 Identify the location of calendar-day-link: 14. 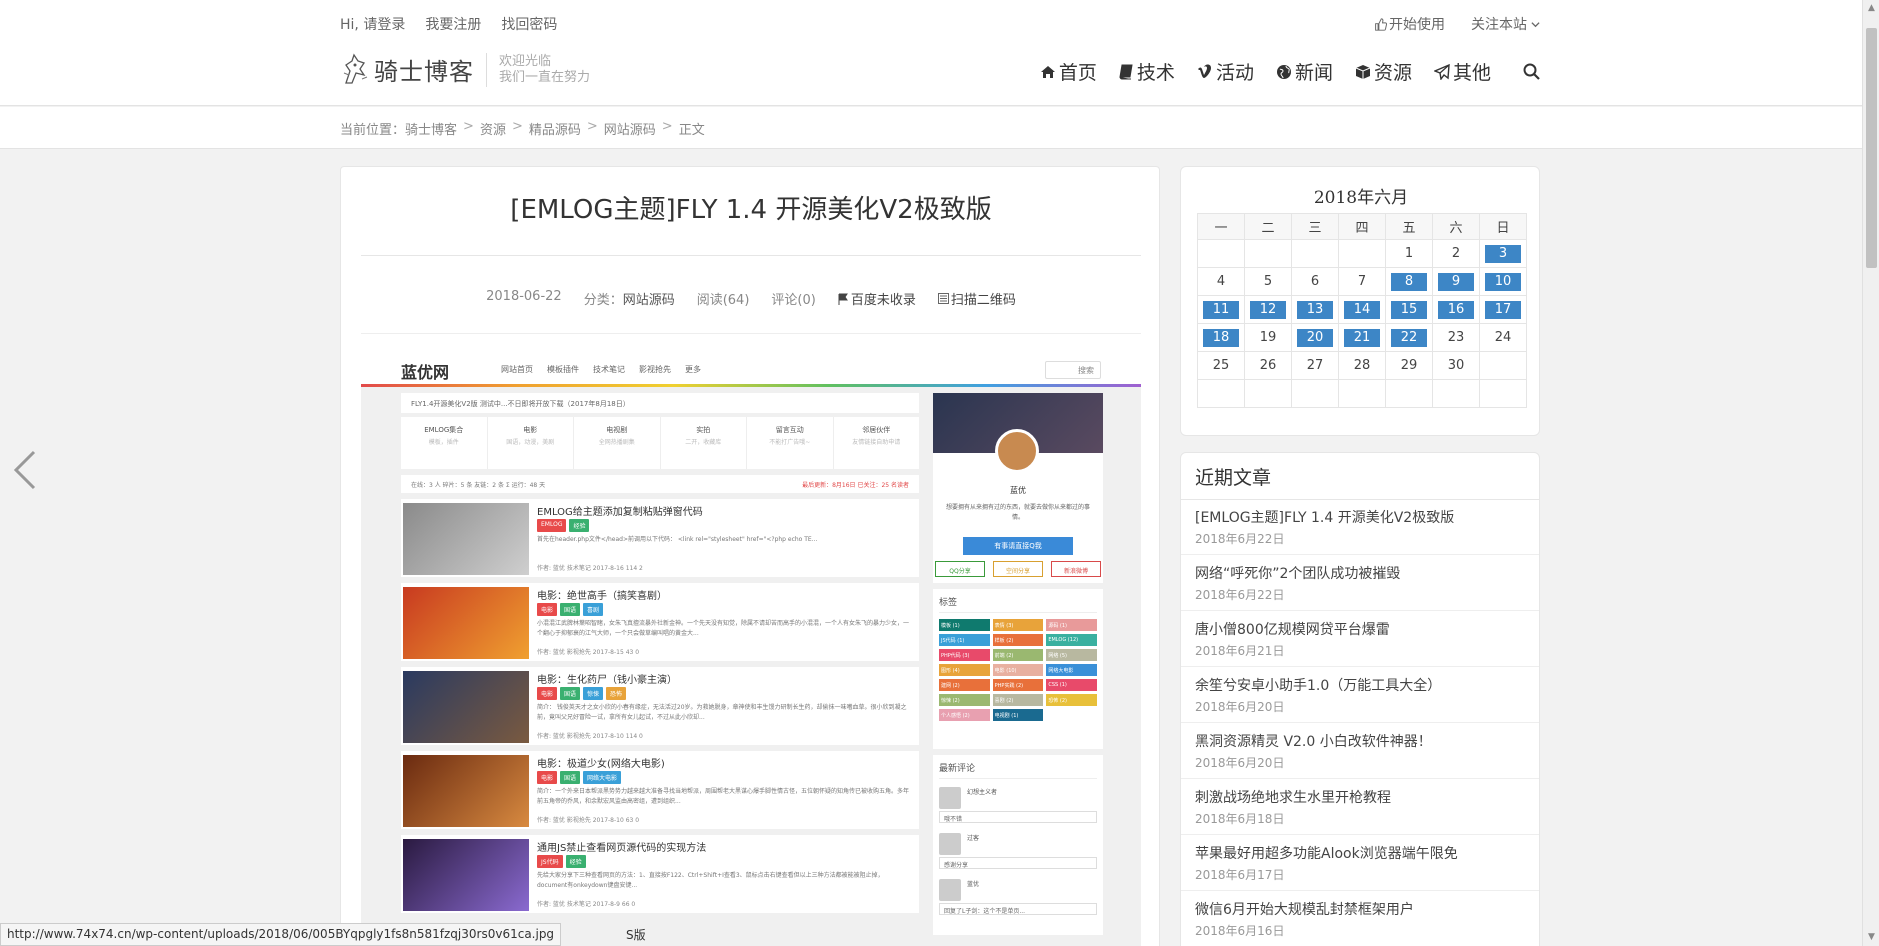
(1362, 309).